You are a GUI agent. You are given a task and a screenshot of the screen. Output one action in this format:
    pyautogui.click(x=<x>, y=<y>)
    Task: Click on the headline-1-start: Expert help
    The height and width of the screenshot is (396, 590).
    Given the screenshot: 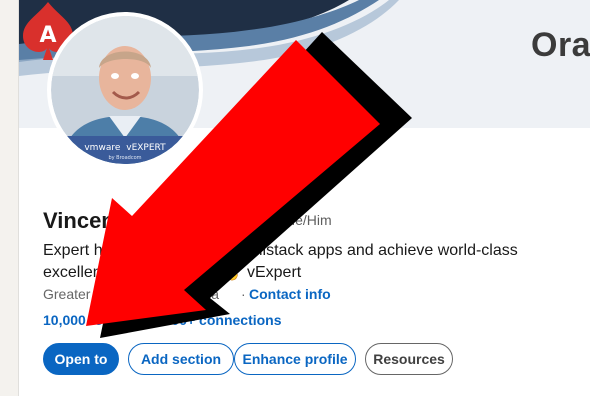 What is the action you would take?
    pyautogui.click(x=83, y=250)
    